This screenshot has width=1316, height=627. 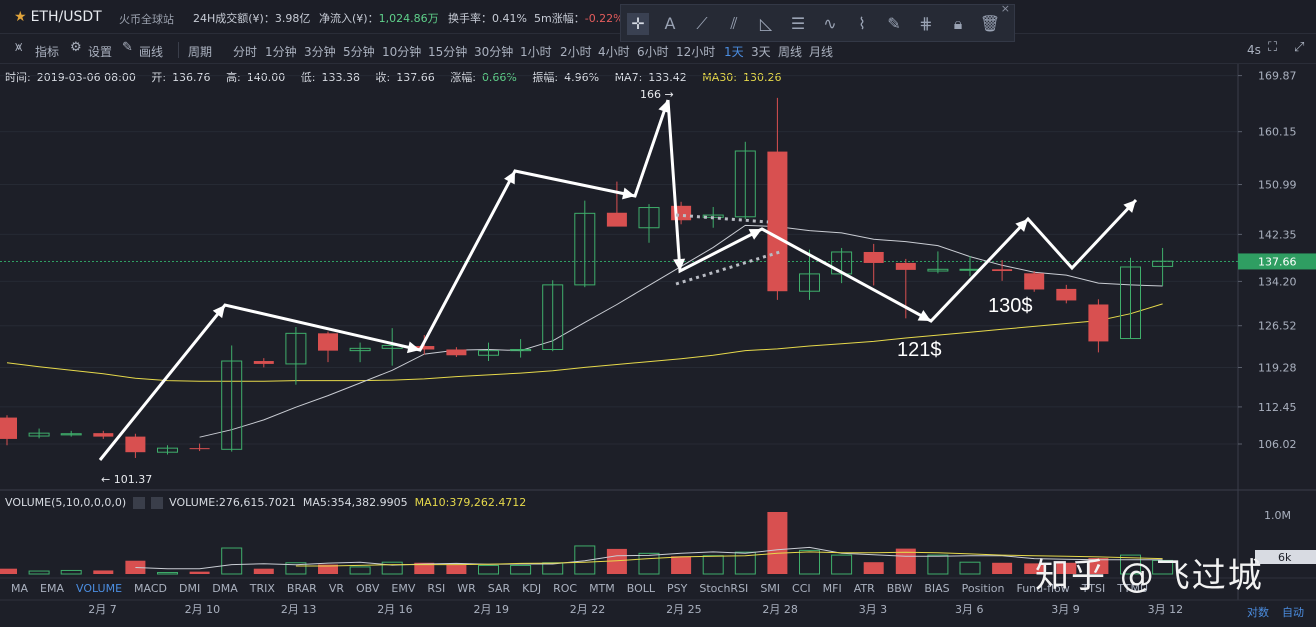 What do you see at coordinates (262, 588) in the screenshot?
I see `indicator-tab: TRIX` at bounding box center [262, 588].